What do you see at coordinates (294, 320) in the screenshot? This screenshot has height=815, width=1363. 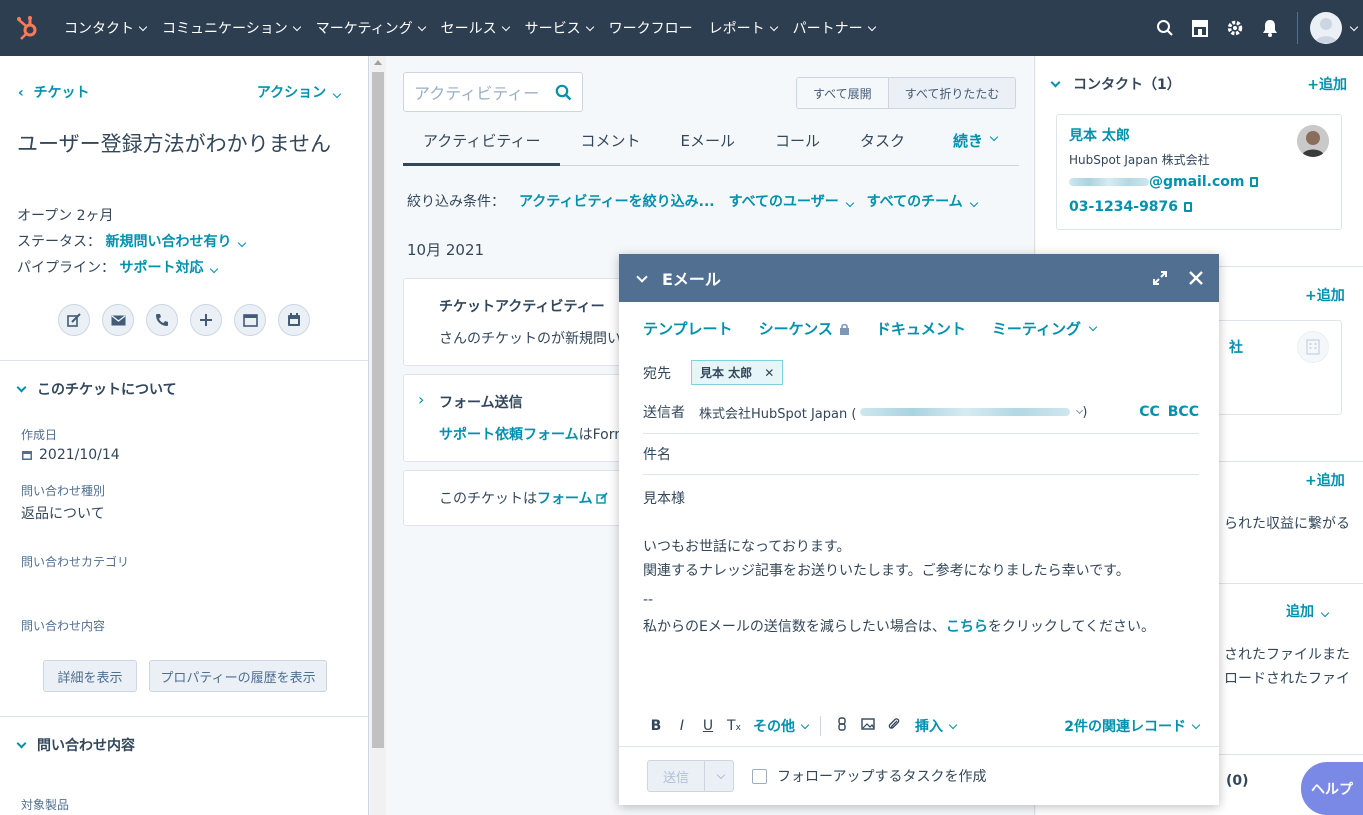 I see `meeting-calendar-icon` at bounding box center [294, 320].